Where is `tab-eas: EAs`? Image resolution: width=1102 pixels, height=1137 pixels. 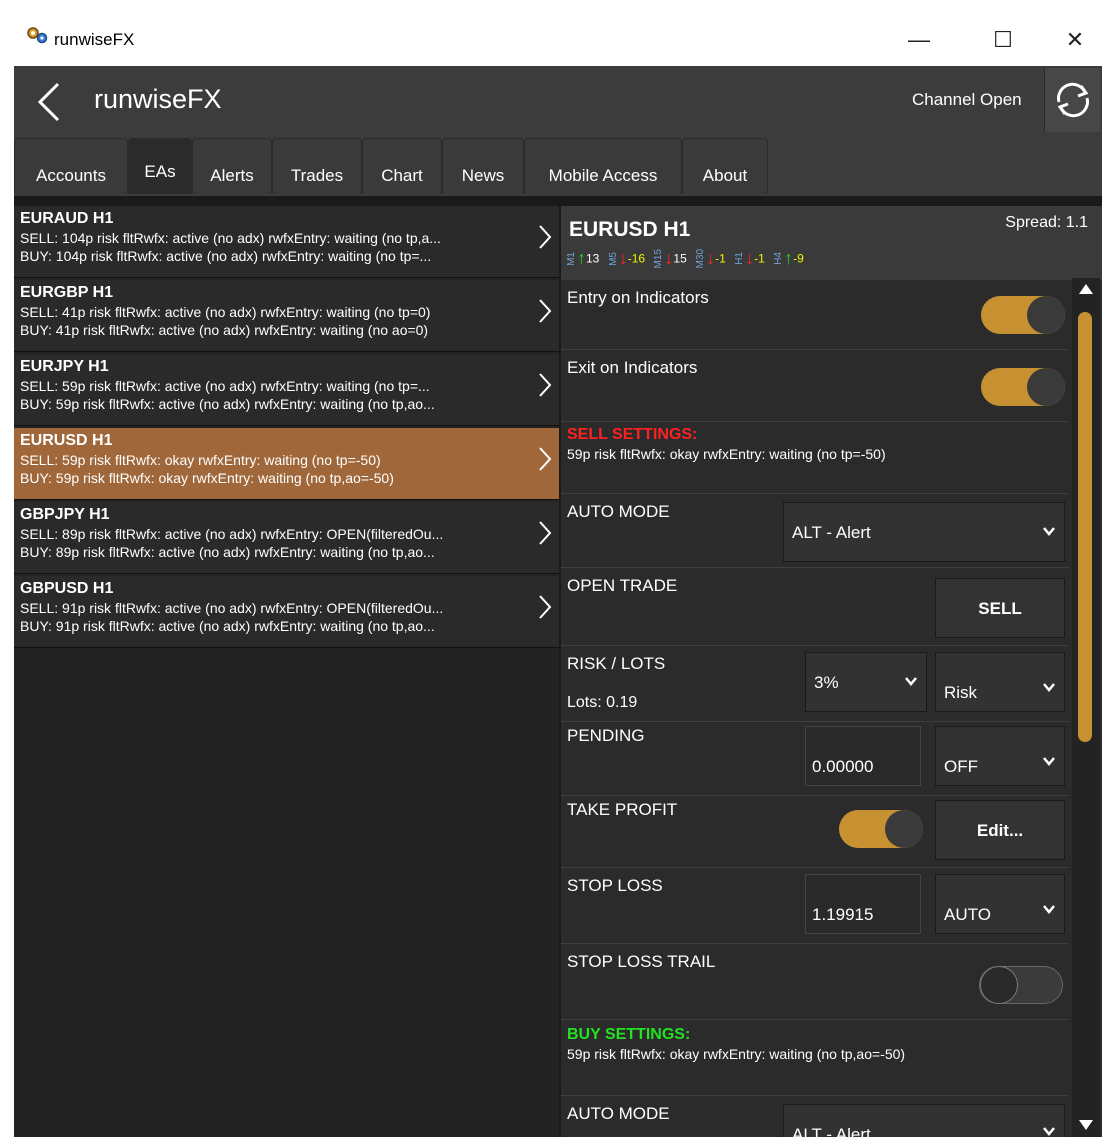 tab-eas: EAs is located at coordinates (160, 166).